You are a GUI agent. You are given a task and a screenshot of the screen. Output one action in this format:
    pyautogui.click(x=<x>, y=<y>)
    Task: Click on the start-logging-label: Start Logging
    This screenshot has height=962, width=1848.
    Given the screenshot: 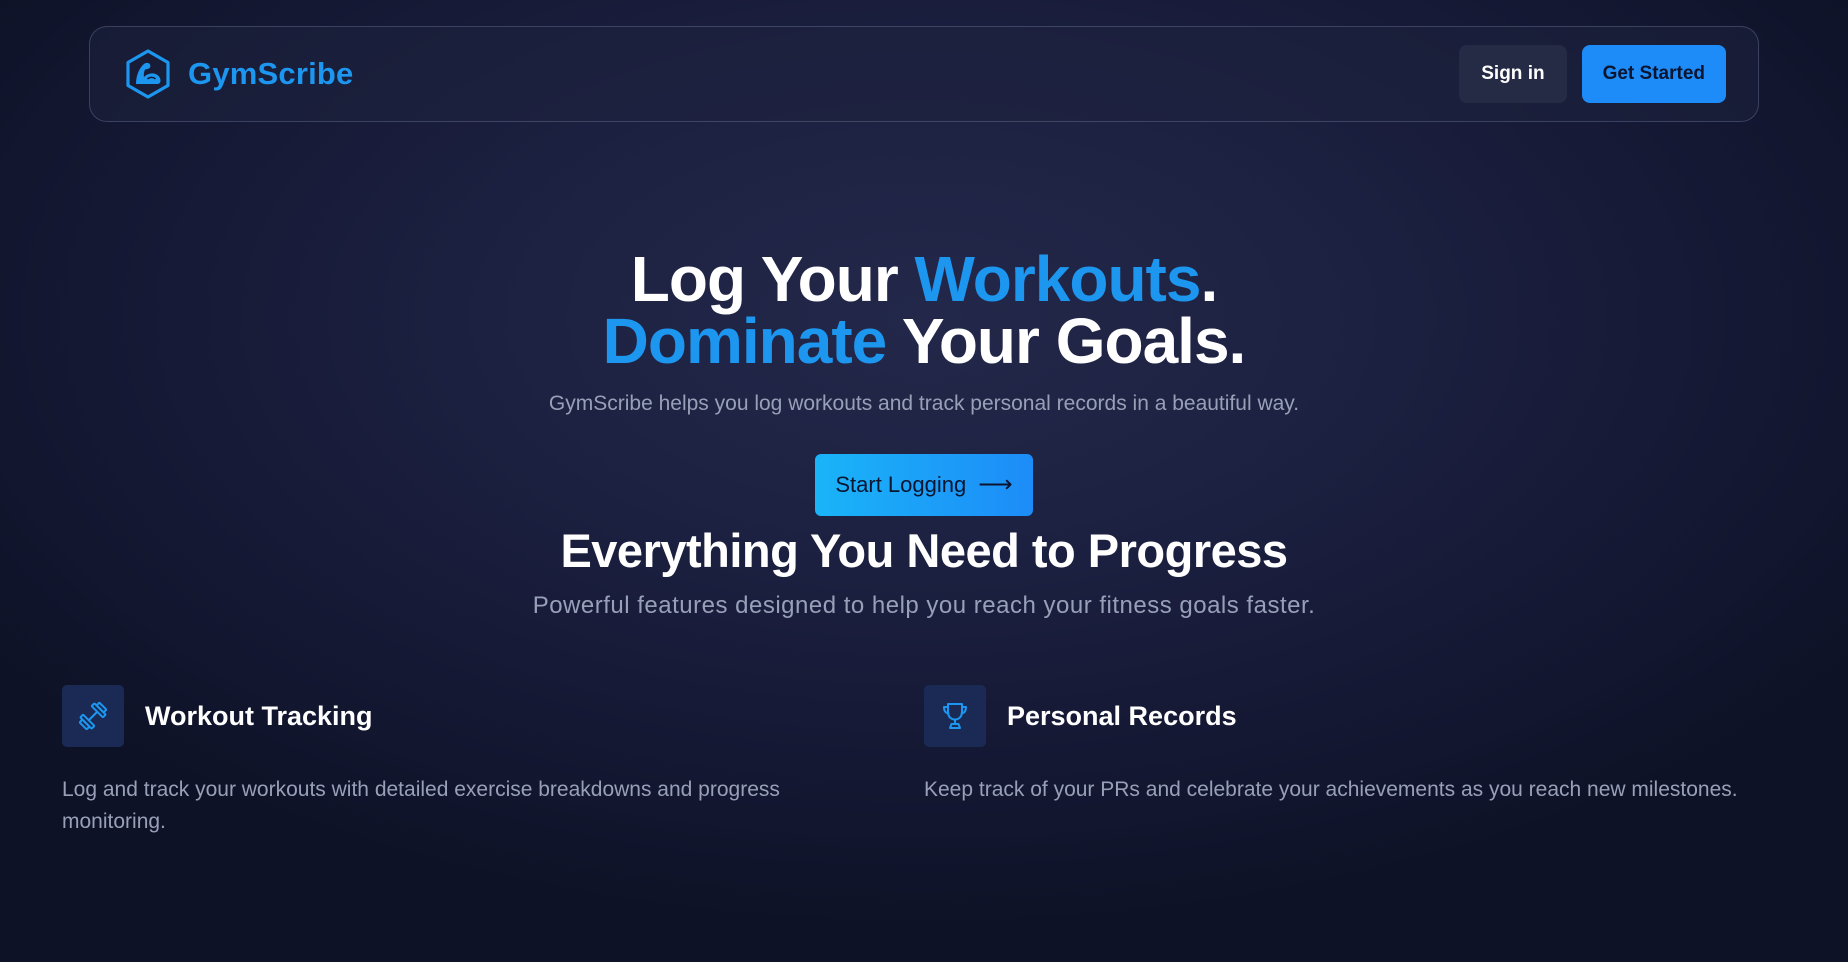 What is the action you would take?
    pyautogui.click(x=901, y=484)
    